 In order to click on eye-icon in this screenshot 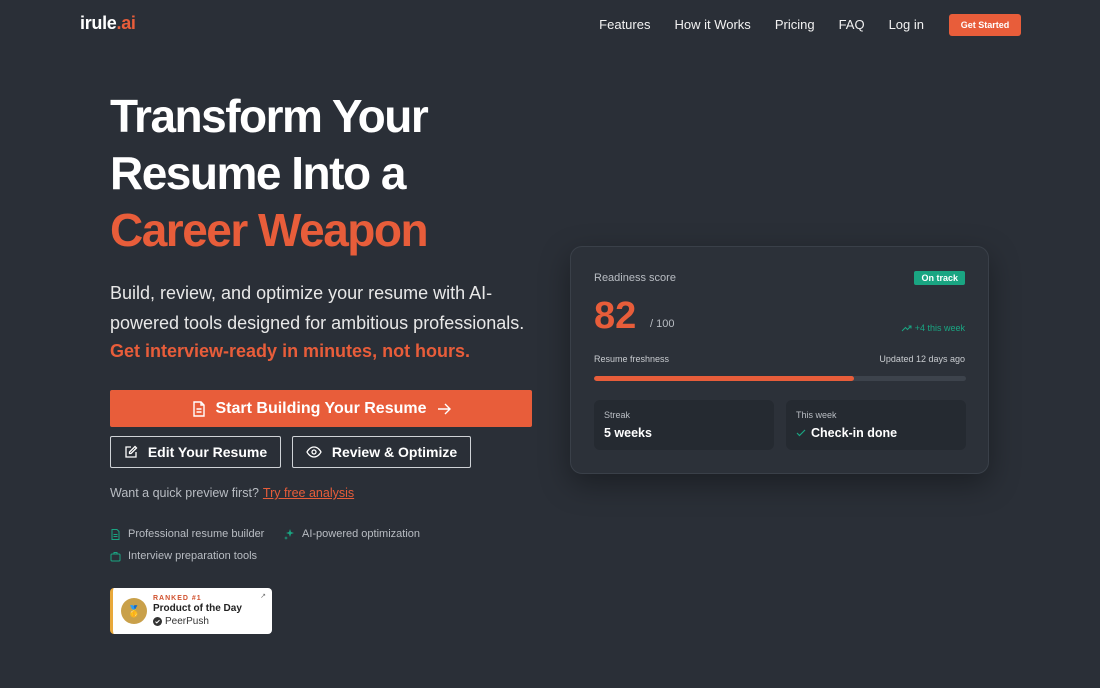, I will do `click(314, 452)`.